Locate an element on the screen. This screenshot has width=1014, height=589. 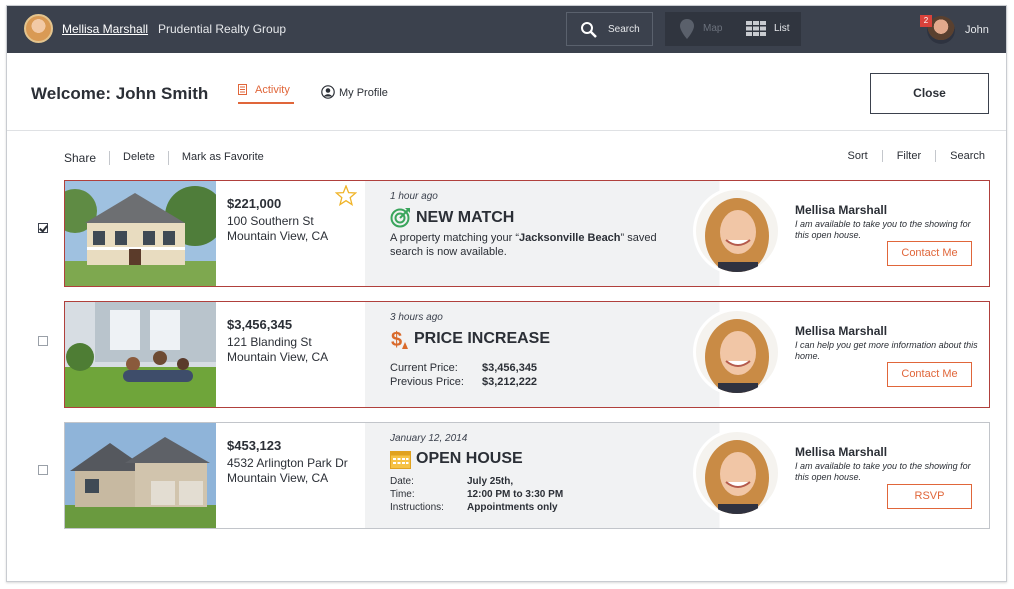
filter-action: Filter is located at coordinates (908, 156).